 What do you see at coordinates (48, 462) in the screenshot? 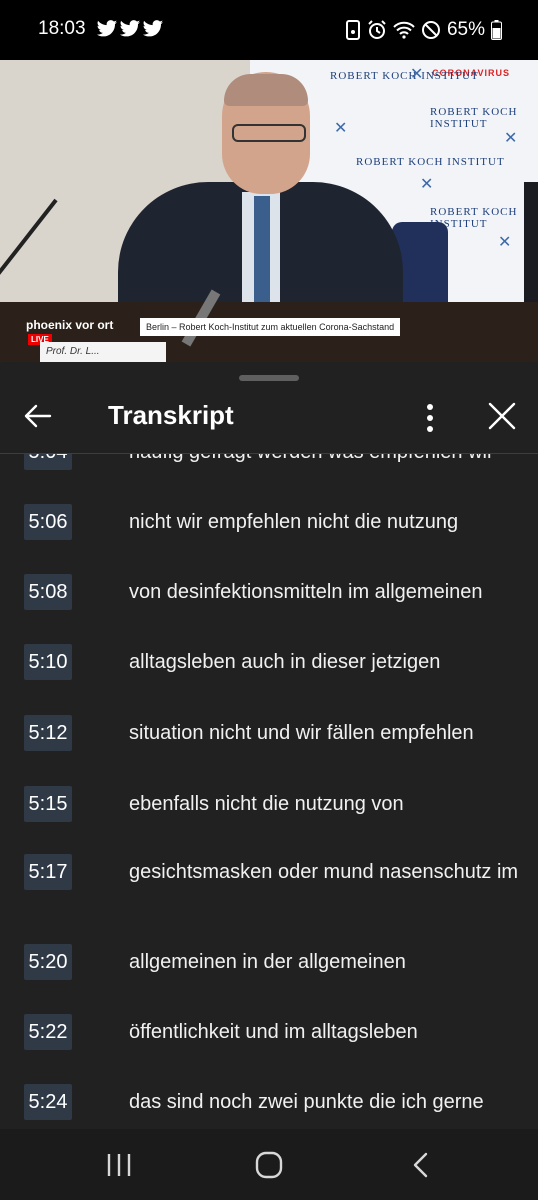
I see `timestamp: 5:04` at bounding box center [48, 462].